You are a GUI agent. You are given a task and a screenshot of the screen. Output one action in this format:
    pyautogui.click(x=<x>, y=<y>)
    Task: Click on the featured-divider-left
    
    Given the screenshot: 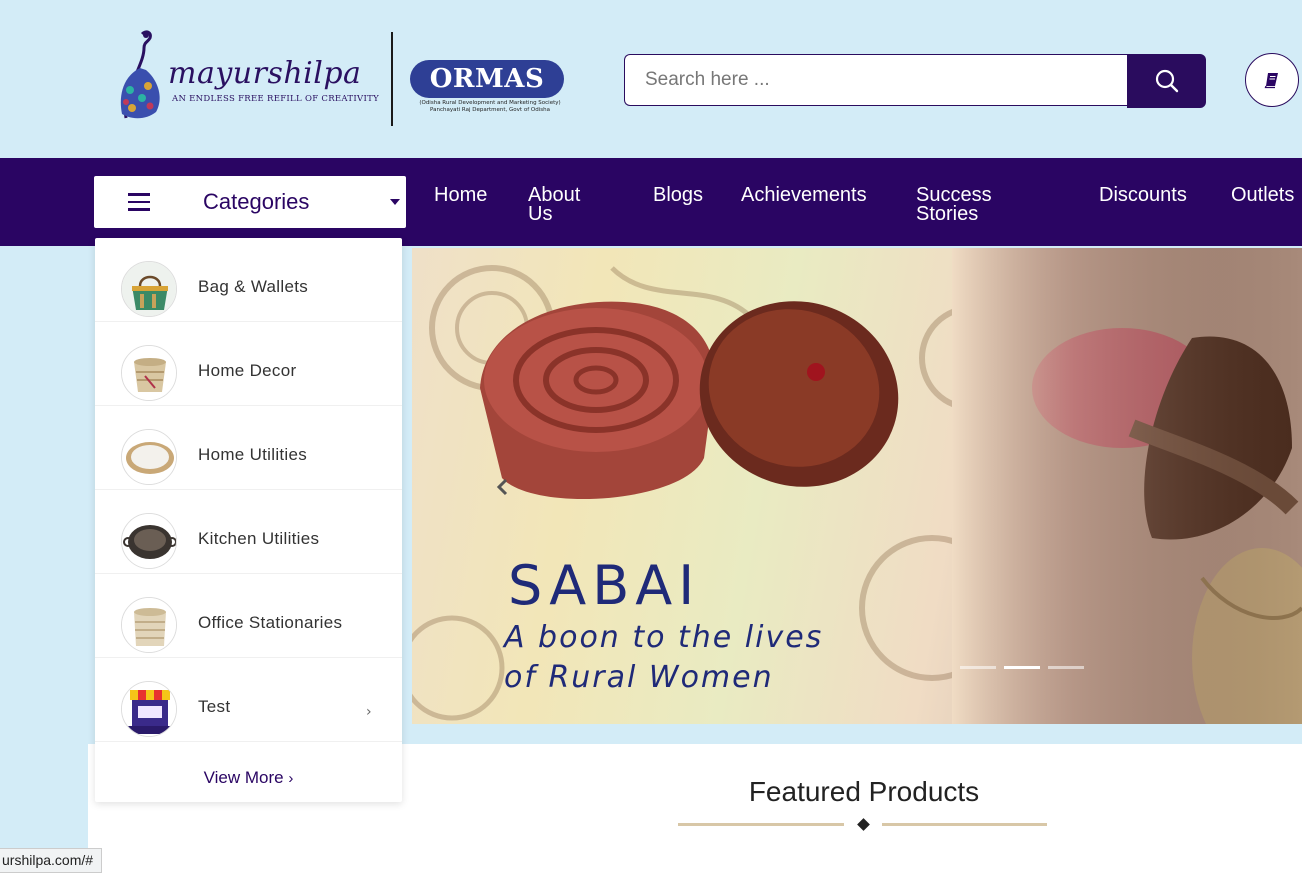 What is the action you would take?
    pyautogui.click(x=761, y=824)
    